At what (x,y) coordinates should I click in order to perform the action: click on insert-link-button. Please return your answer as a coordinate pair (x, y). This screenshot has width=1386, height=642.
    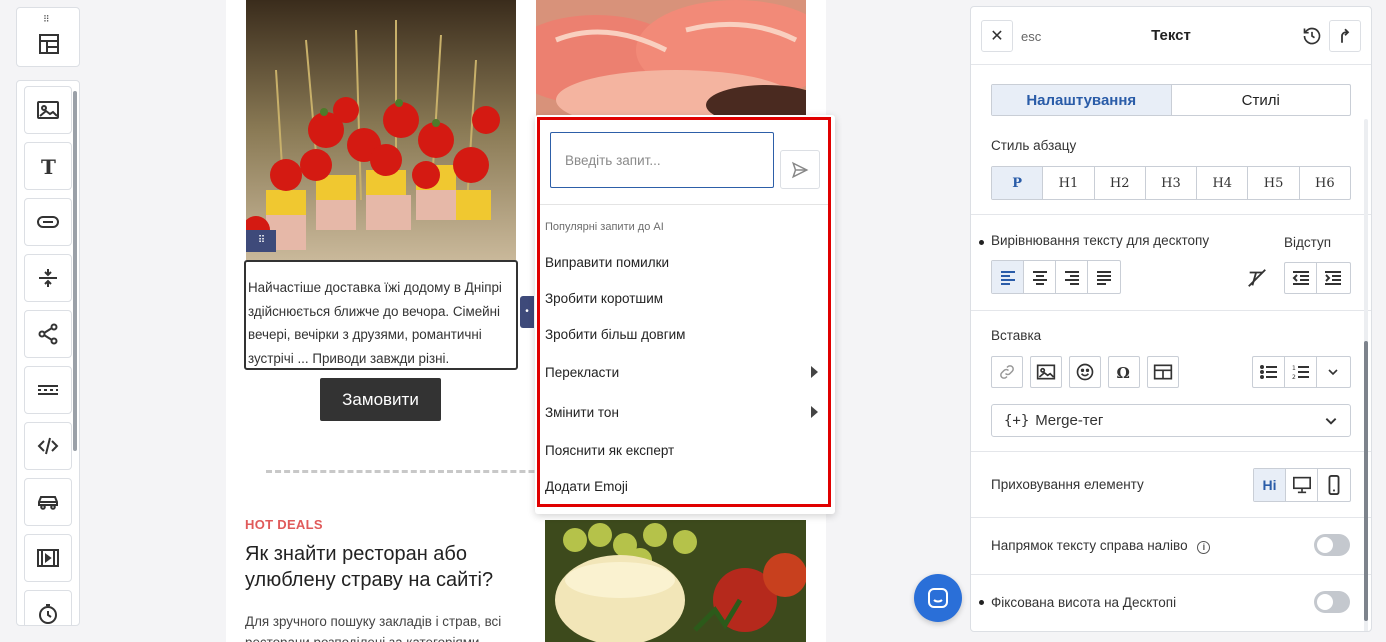
    Looking at the image, I should click on (1007, 372).